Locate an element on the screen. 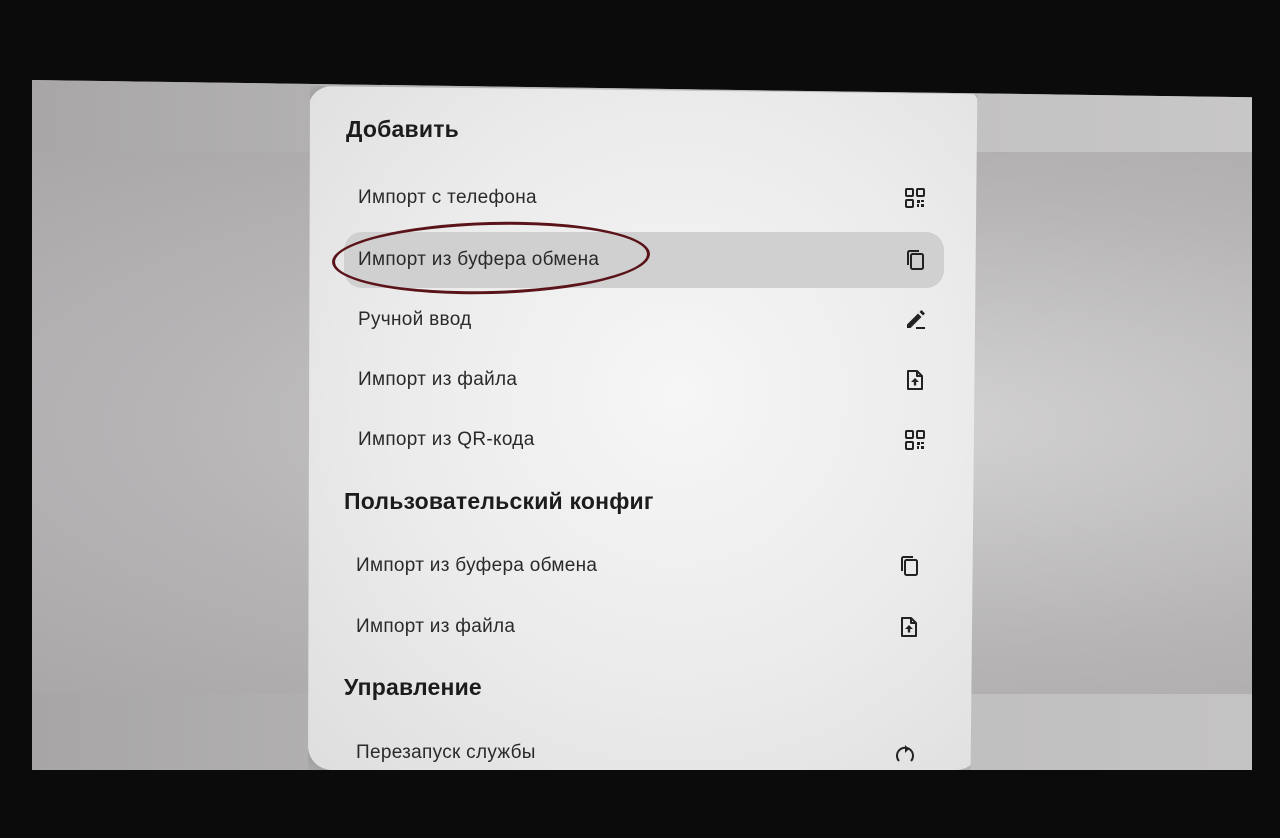 The height and width of the screenshot is (838, 1280). menu-item-import-from-phone: Импорт с телефона is located at coordinates (644, 198).